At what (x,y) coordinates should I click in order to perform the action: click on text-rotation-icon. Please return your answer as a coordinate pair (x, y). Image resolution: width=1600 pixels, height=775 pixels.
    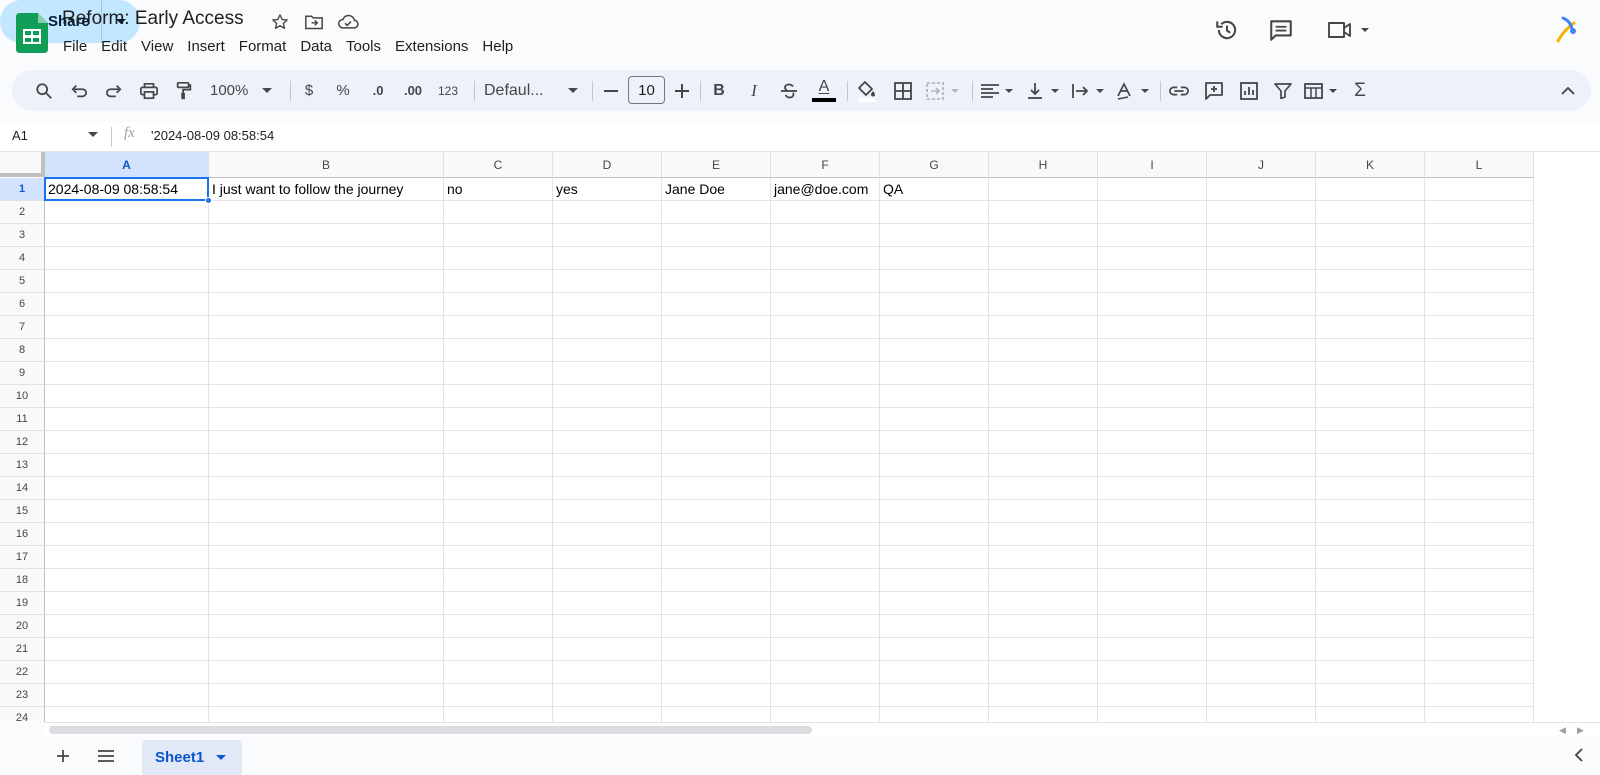
    Looking at the image, I should click on (1134, 90).